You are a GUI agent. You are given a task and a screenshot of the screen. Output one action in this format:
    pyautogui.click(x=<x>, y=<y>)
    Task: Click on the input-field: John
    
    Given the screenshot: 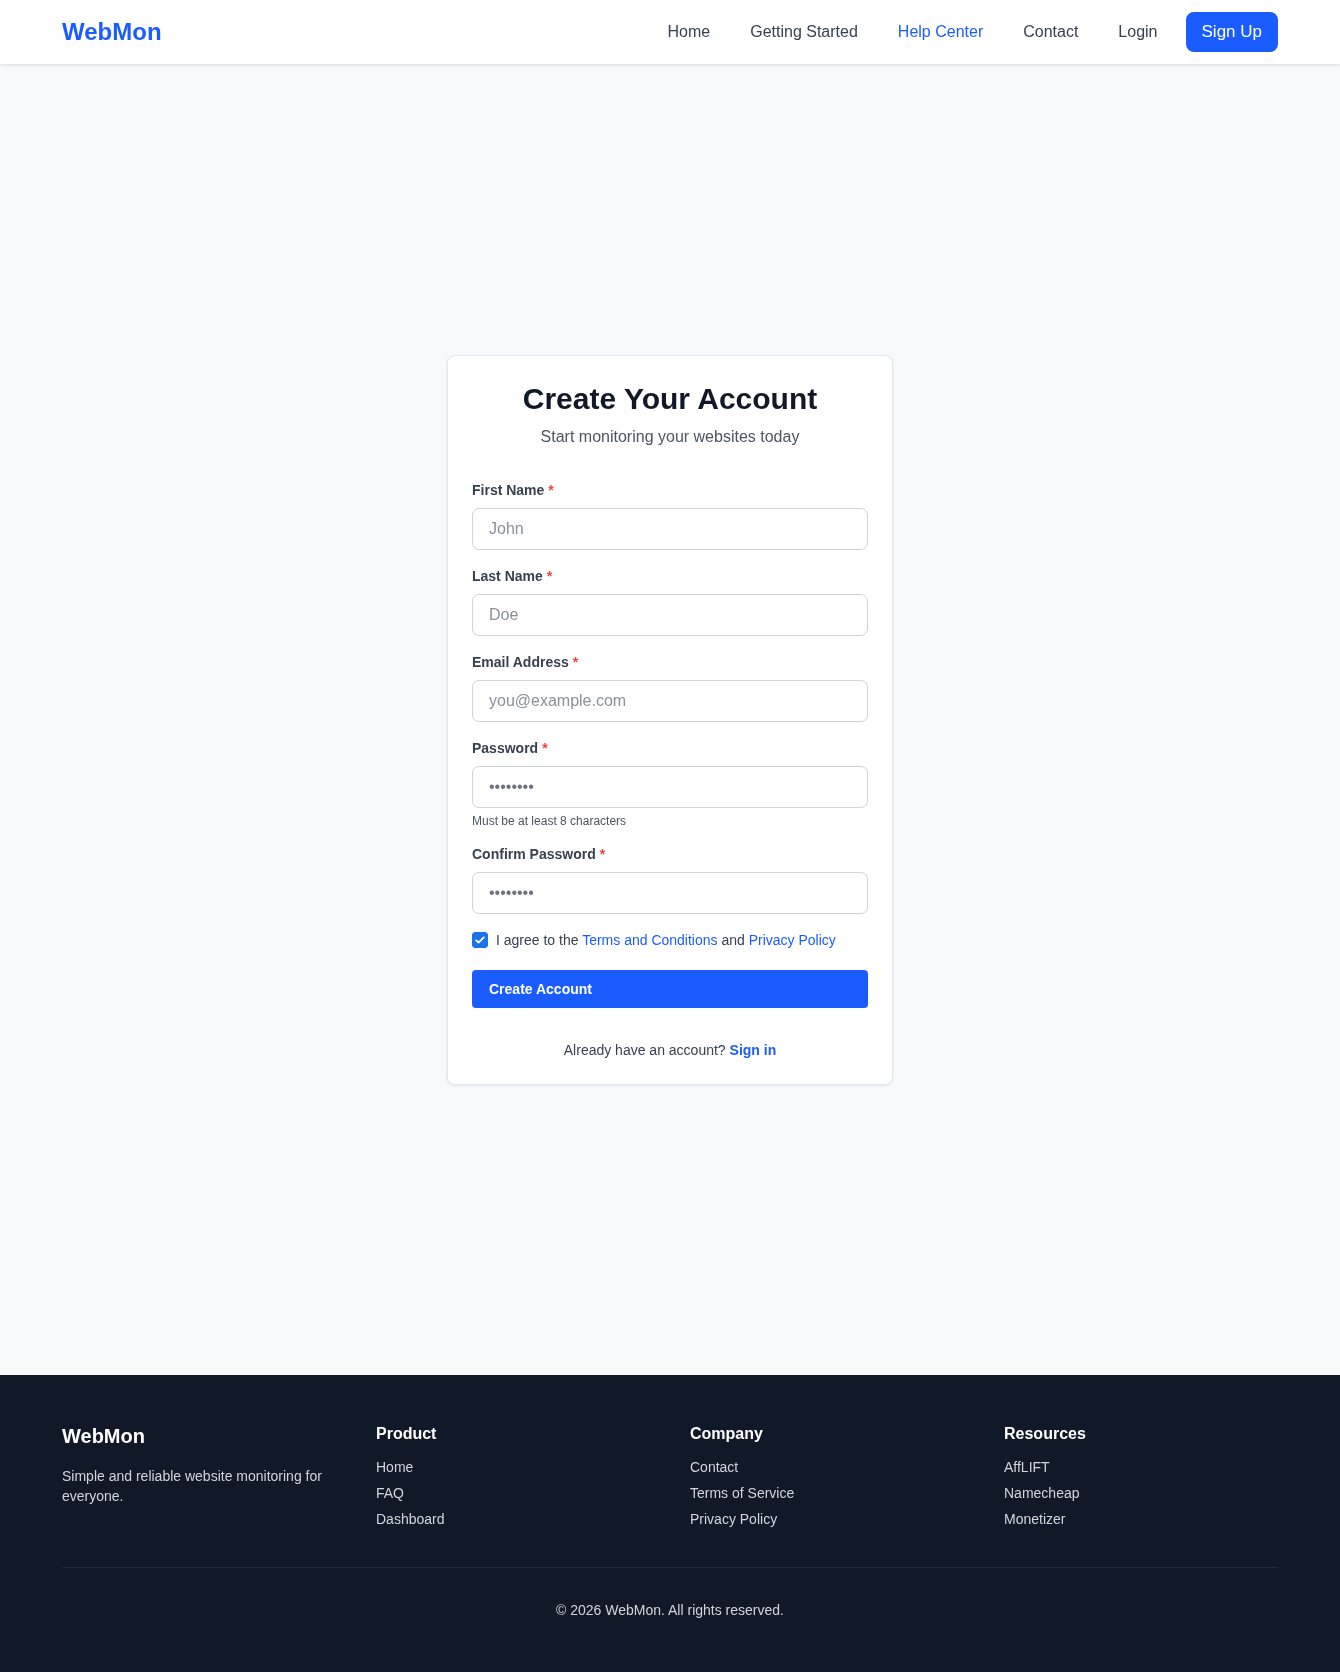 What is the action you would take?
    pyautogui.click(x=670, y=528)
    